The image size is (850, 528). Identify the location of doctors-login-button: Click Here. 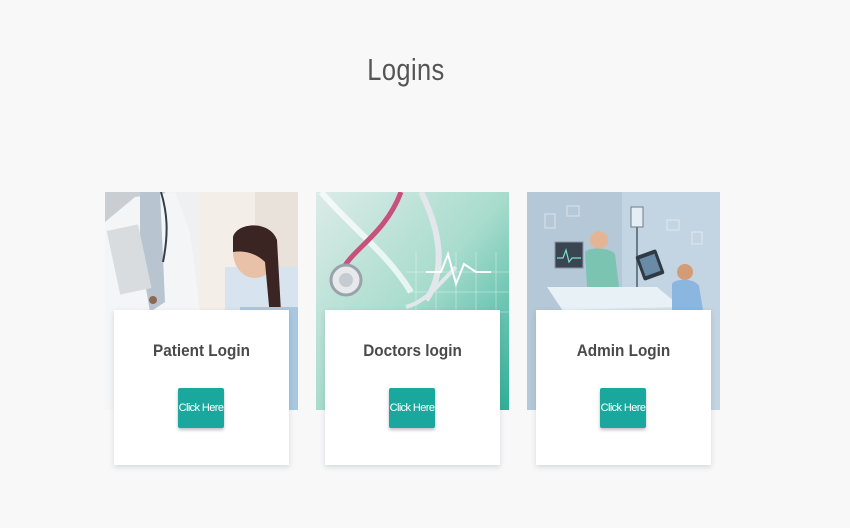
(412, 408).